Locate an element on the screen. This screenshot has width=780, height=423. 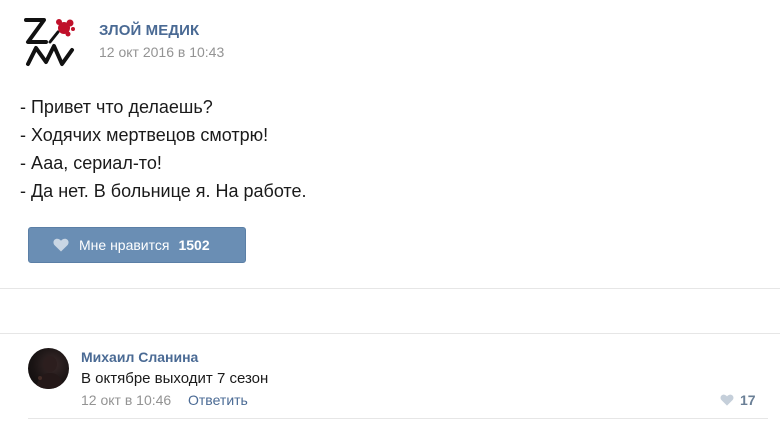
post-line: - Ходячих мертвецов смотрю! is located at coordinates (144, 135).